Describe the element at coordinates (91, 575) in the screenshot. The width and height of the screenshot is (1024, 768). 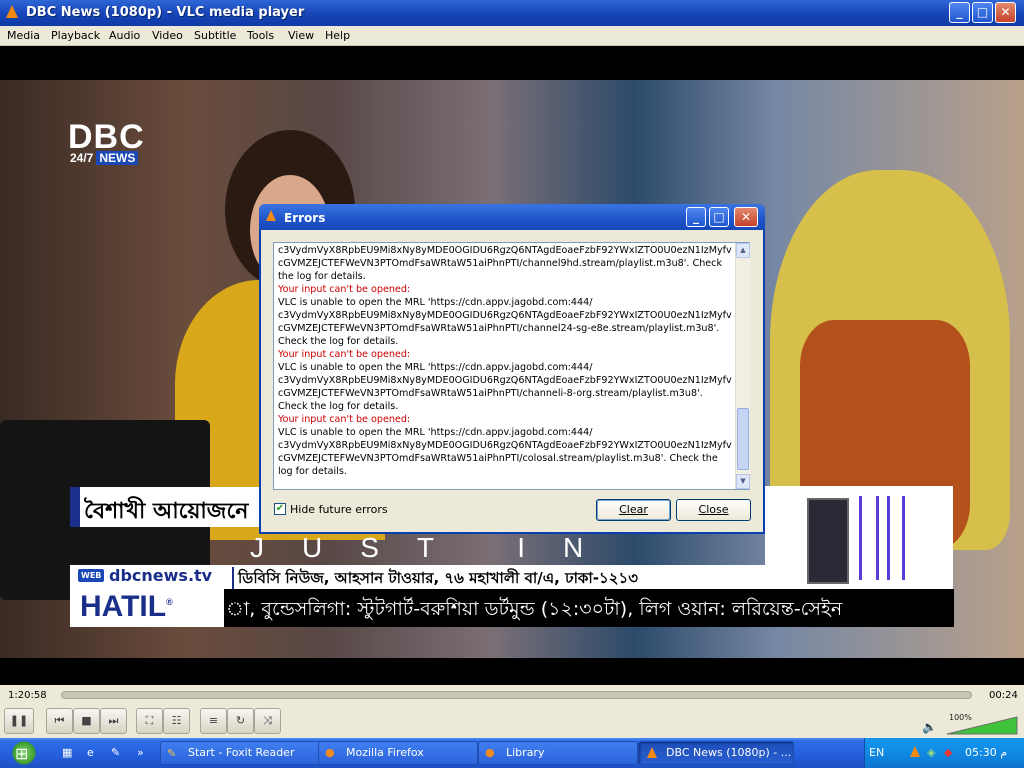
I see `web-badge: WEB` at that location.